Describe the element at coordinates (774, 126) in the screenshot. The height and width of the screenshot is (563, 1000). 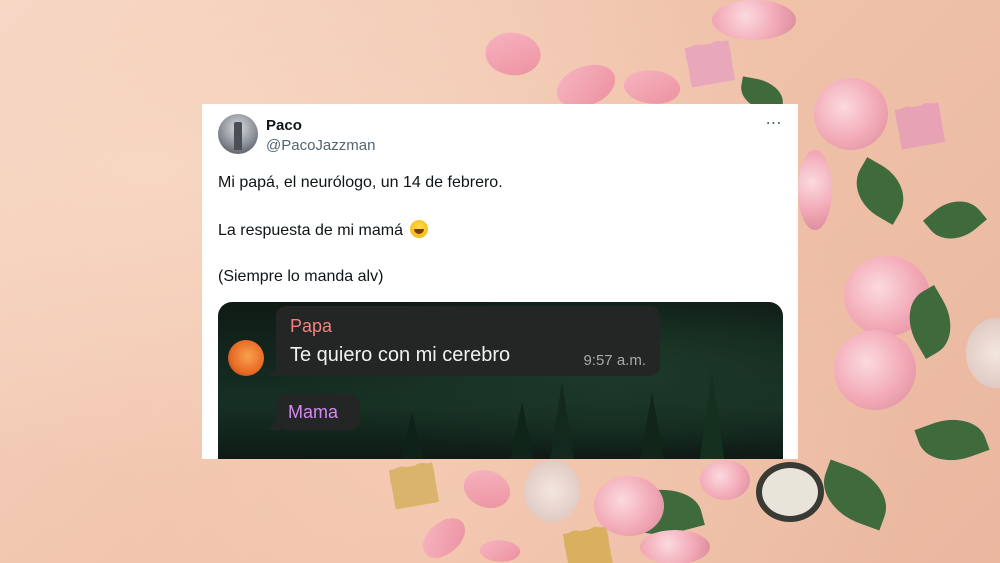
I see `more-options-icon: ⋯` at that location.